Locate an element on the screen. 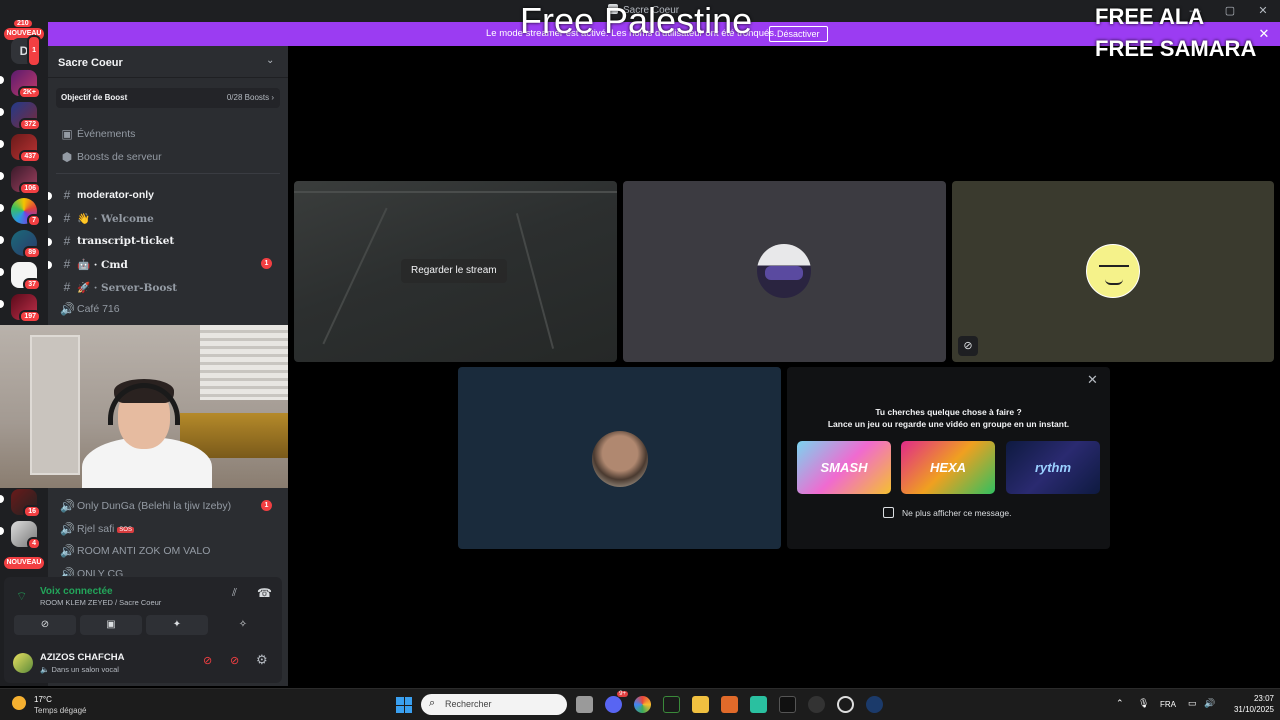  server-header: Sacre Coeur ⌄ is located at coordinates (168, 62).